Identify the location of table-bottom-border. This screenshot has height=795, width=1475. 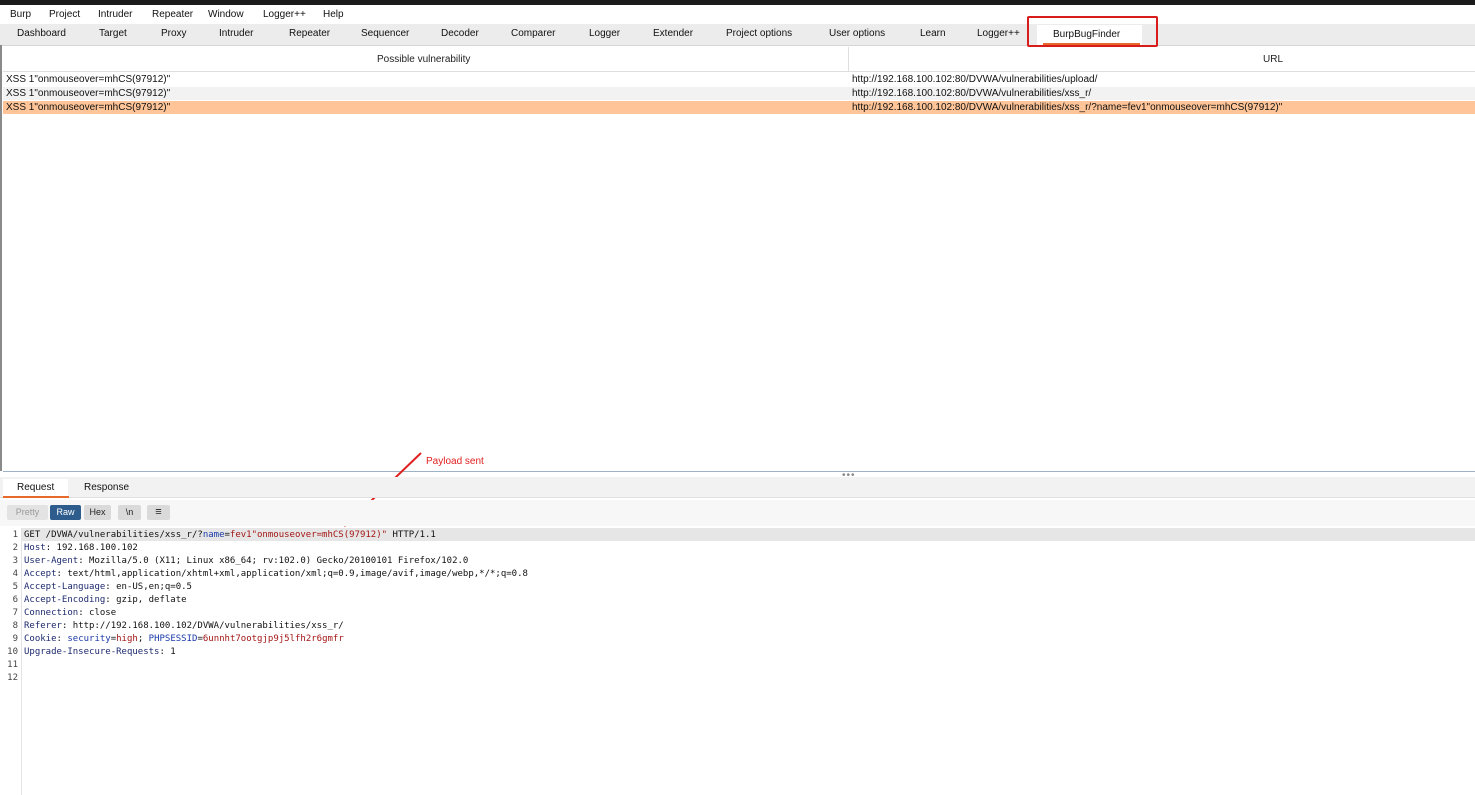
(739, 471).